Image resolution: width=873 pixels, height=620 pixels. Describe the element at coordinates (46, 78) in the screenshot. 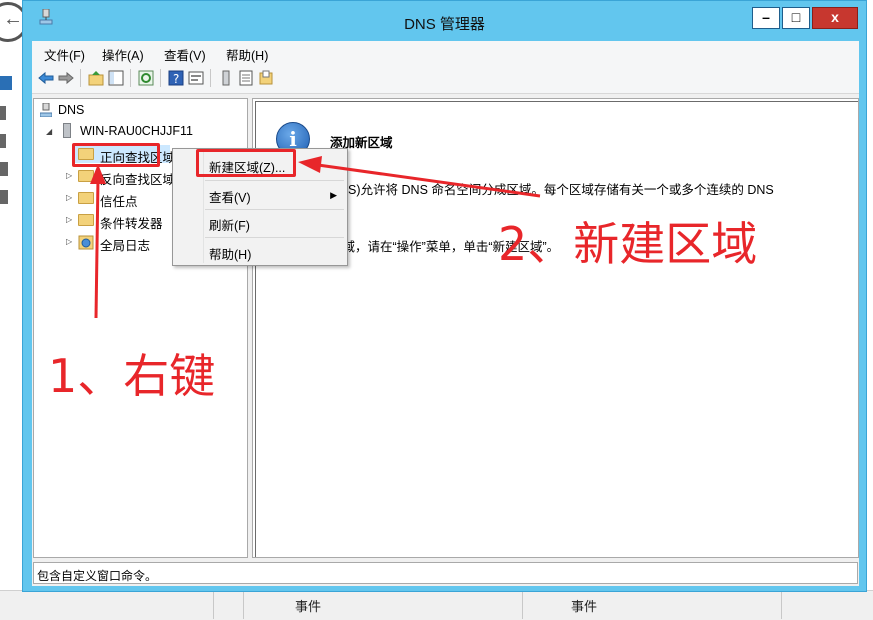

I see `back-icon` at that location.